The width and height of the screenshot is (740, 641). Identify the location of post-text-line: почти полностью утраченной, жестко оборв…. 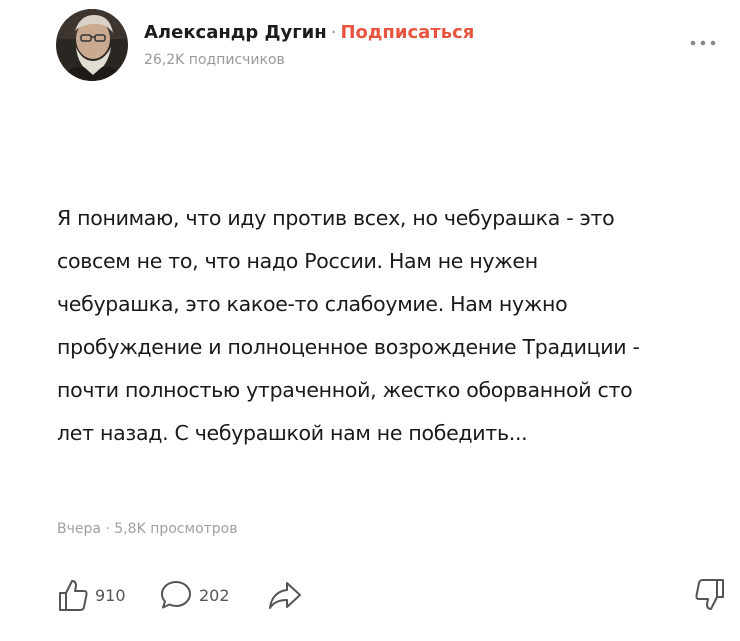
(345, 390).